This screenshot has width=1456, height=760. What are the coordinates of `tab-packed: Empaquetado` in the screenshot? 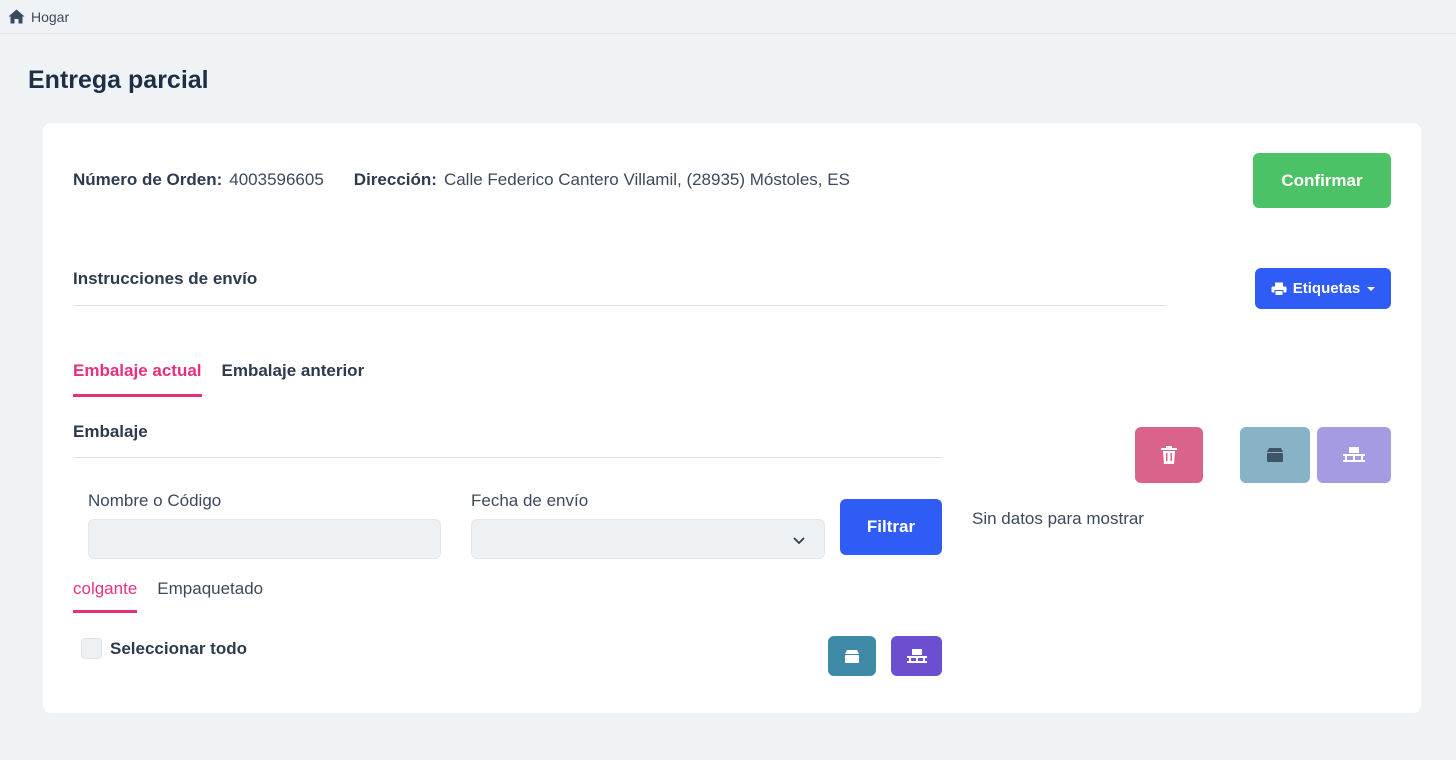 It's located at (210, 596).